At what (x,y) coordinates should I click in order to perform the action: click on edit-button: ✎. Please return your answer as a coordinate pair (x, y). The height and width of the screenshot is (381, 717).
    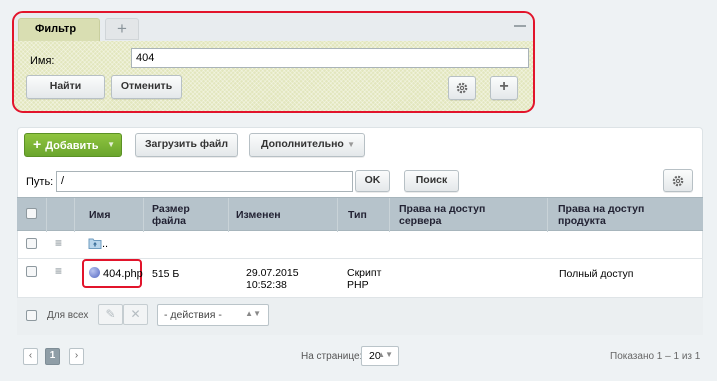
    Looking at the image, I should click on (110, 314).